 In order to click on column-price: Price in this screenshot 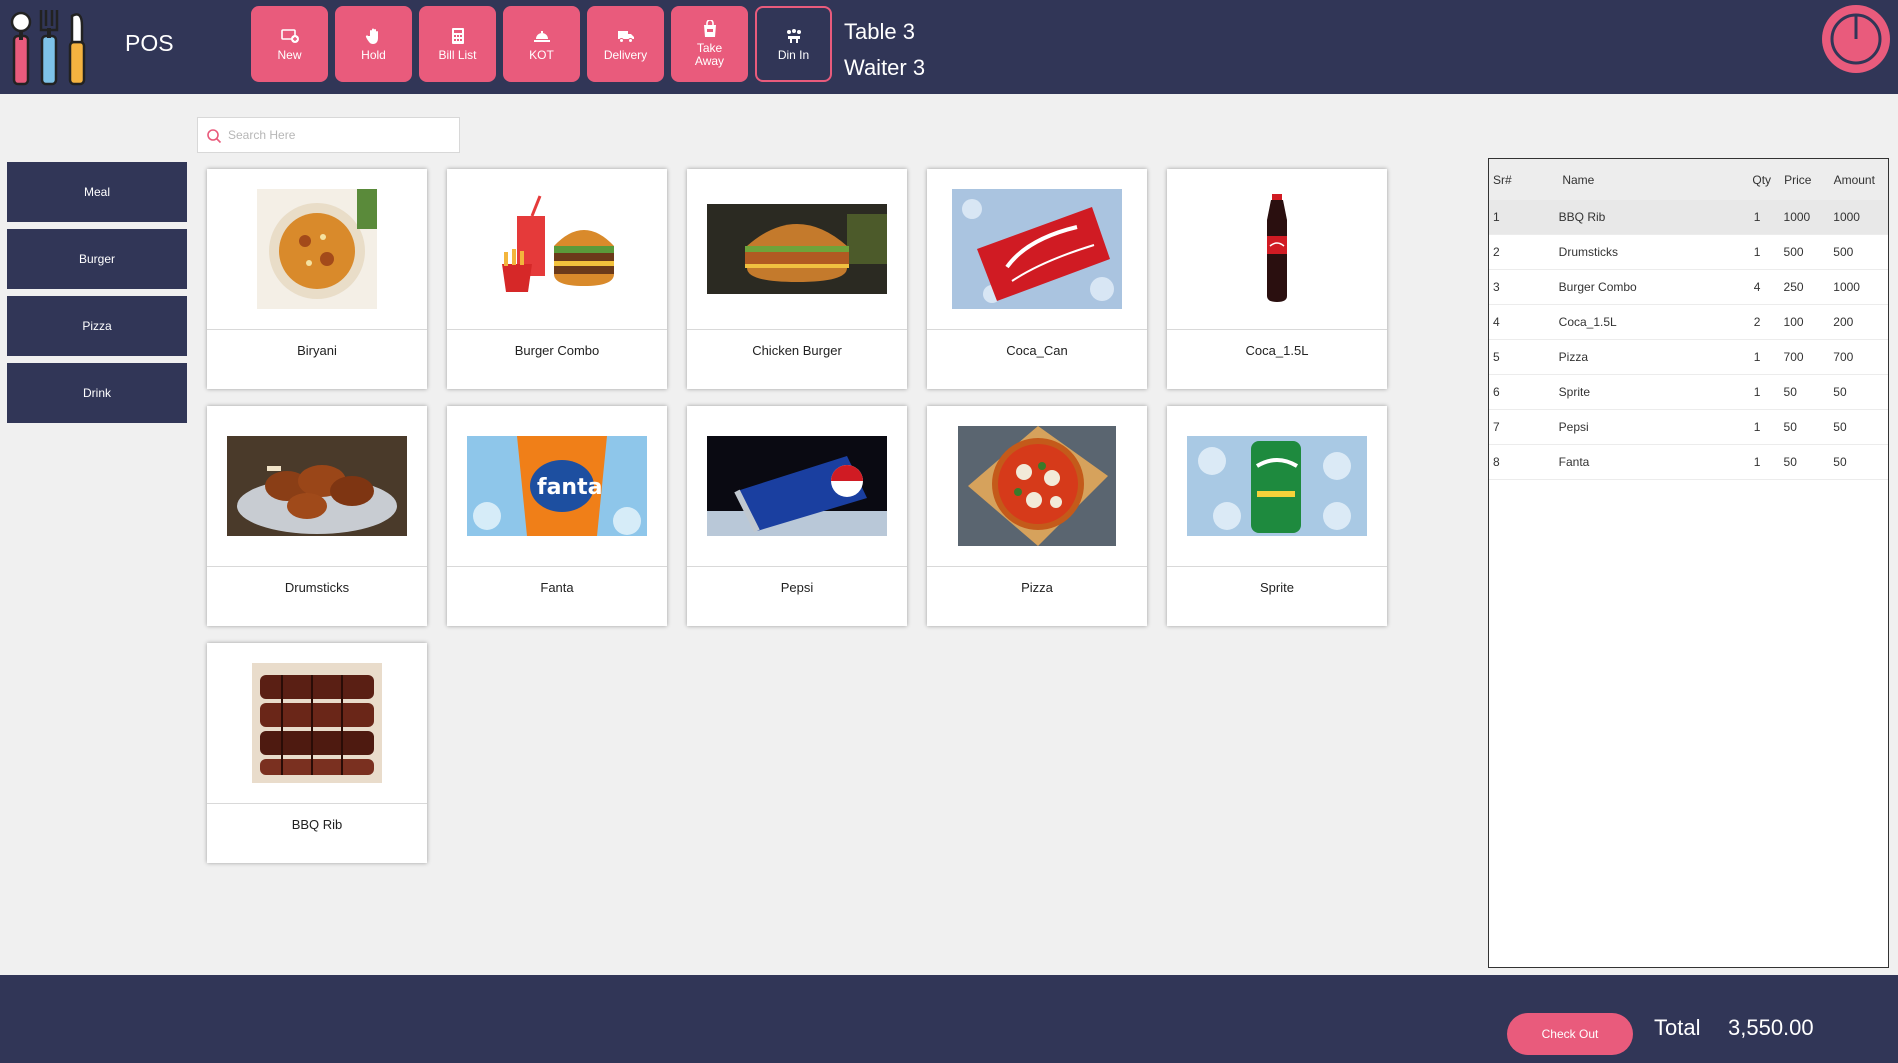, I will do `click(1809, 180)`.